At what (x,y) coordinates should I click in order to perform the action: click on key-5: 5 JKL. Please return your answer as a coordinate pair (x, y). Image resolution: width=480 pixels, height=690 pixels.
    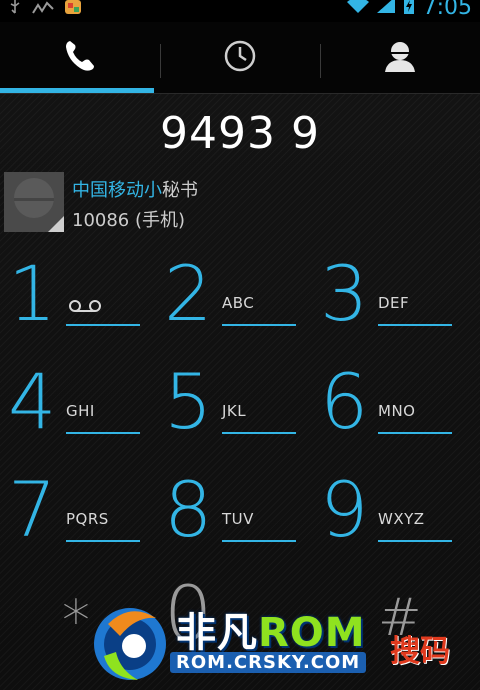
    Looking at the image, I should click on (234, 402).